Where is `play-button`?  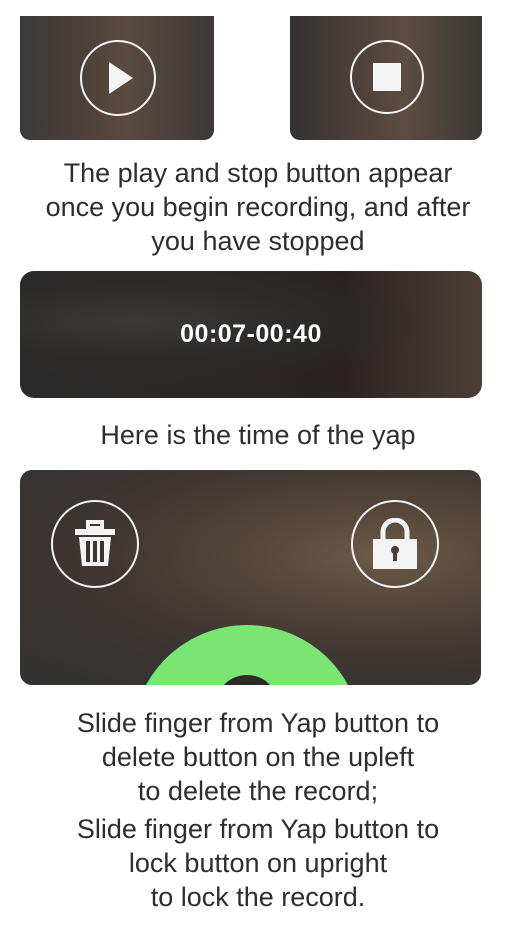
play-button is located at coordinates (118, 78).